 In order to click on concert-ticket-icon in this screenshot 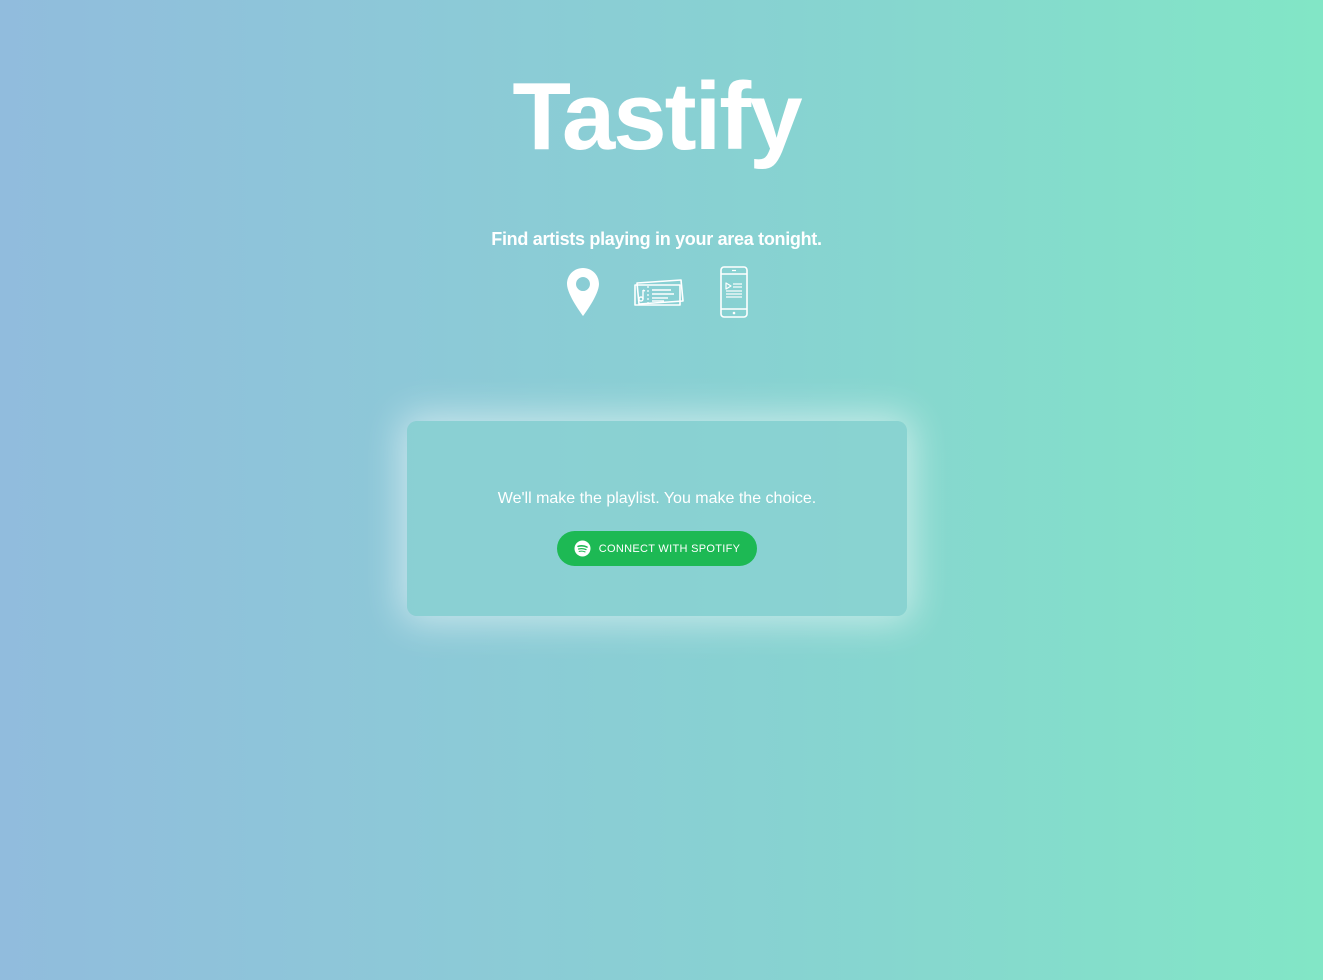, I will do `click(658, 292)`.